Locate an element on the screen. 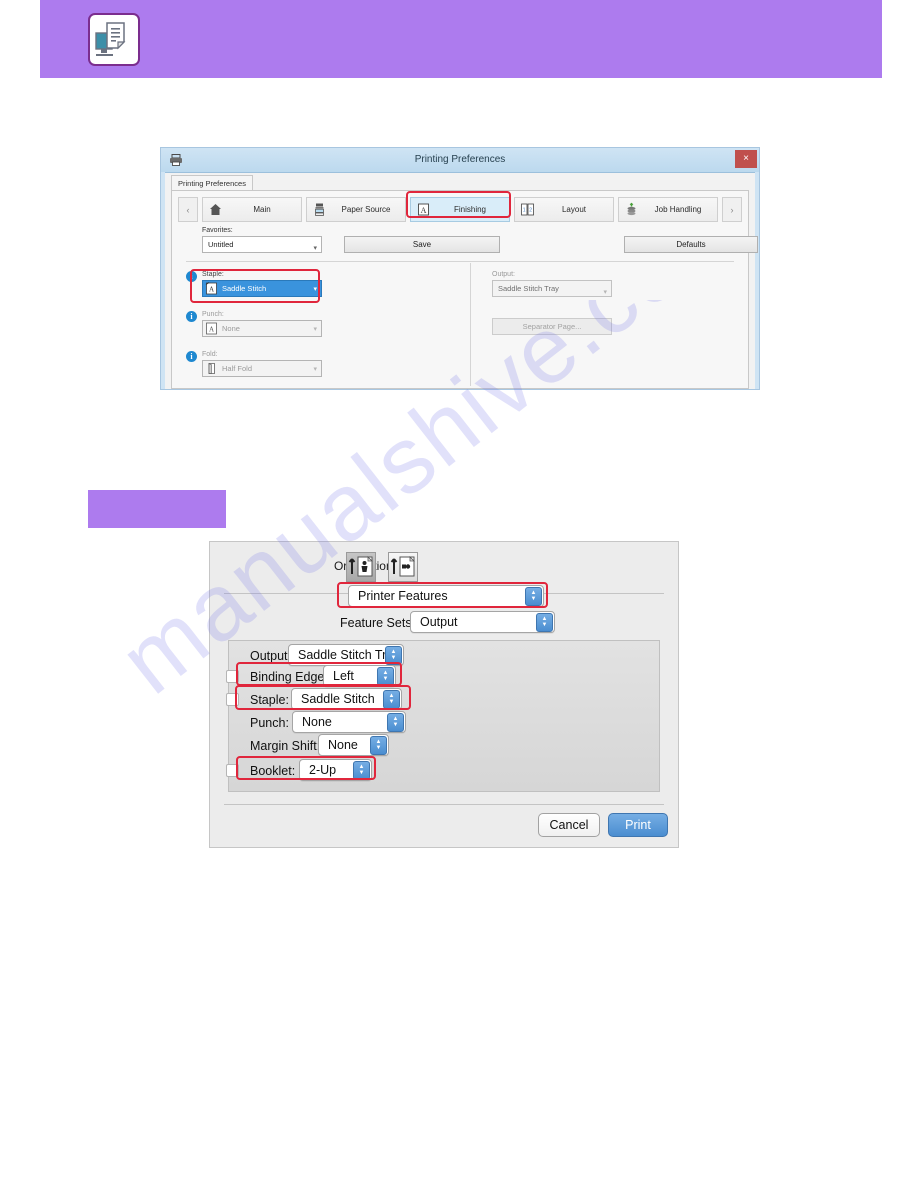  booklet-label: Booklet: is located at coordinates (273, 771).